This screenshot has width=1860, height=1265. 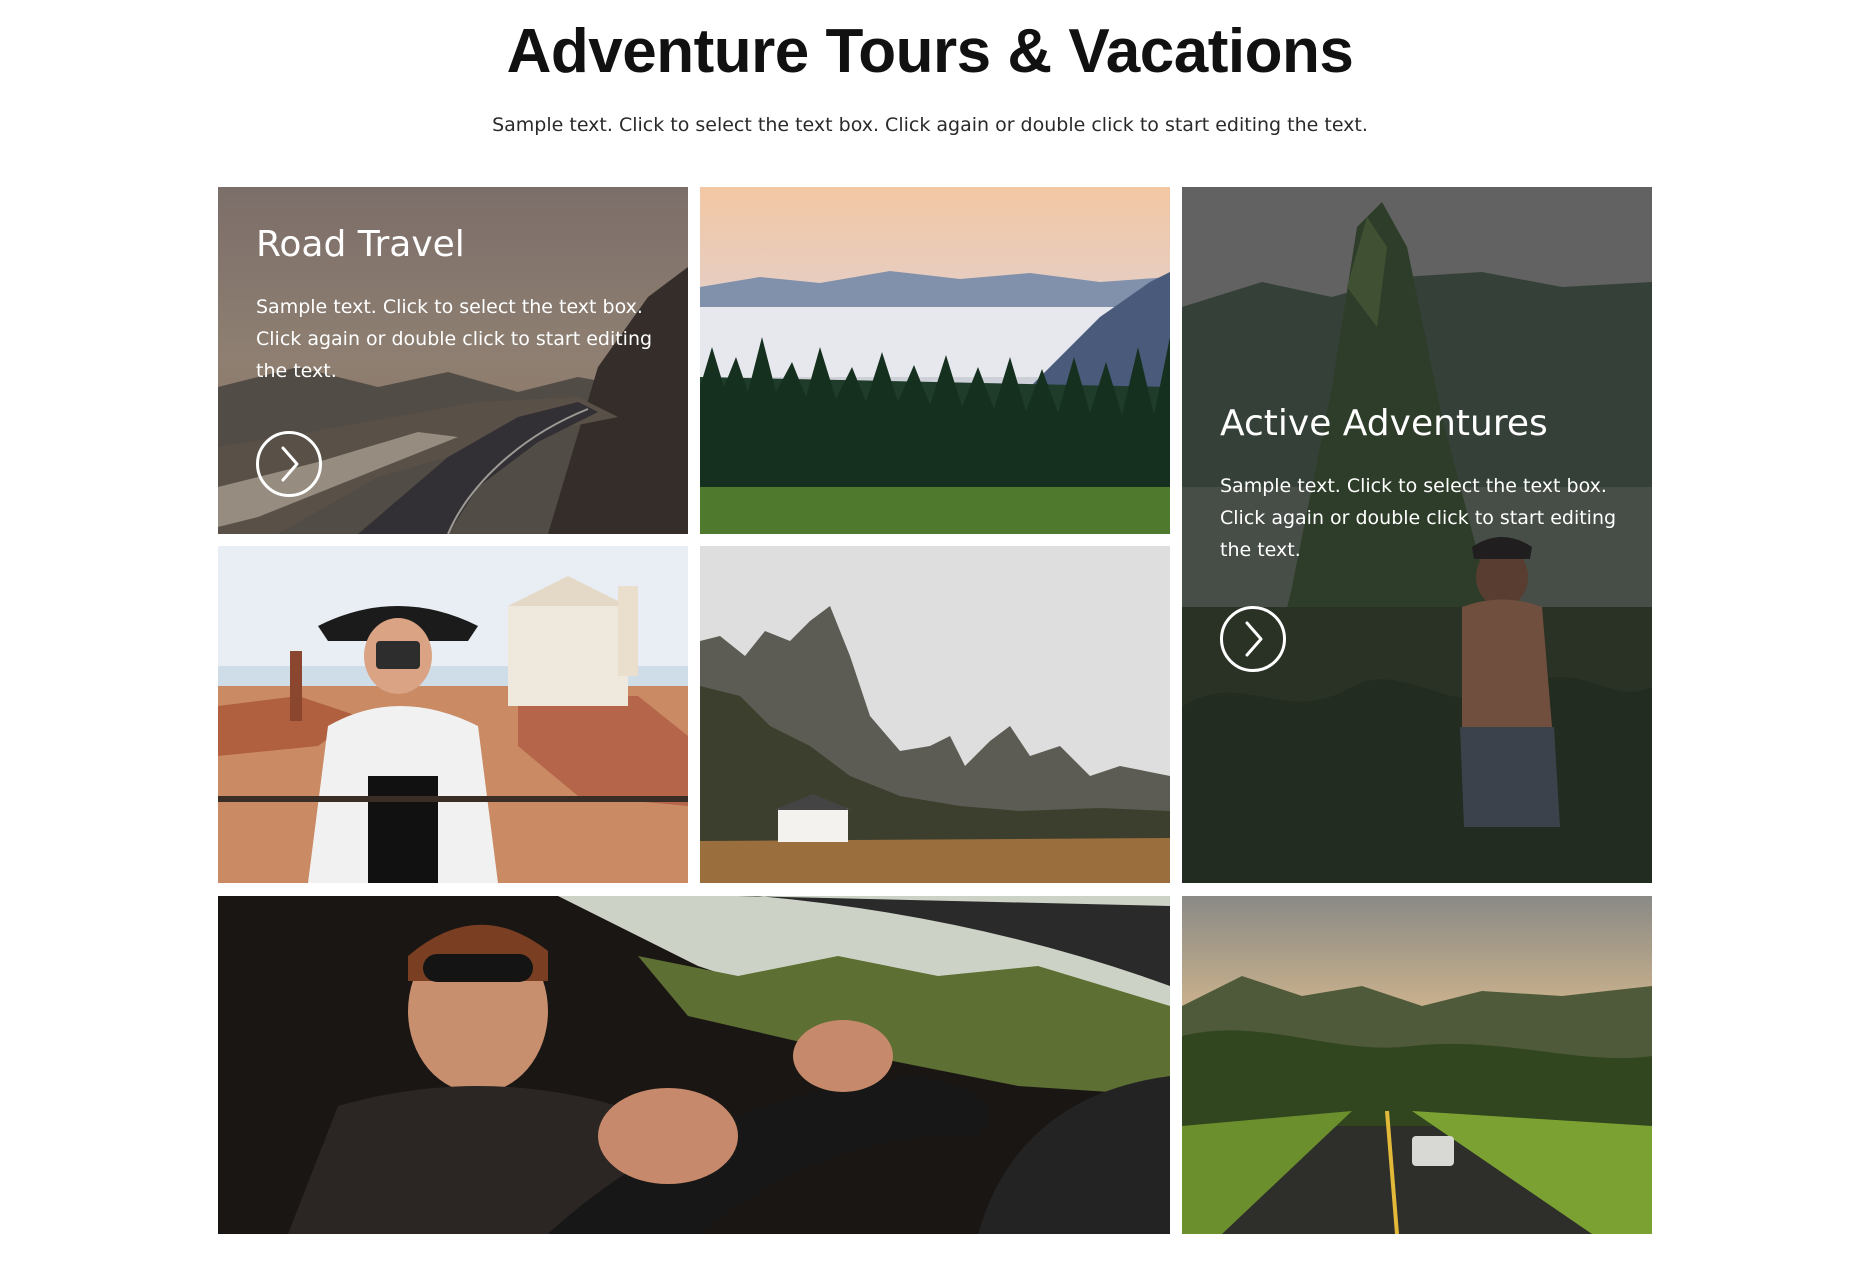 I want to click on jungle-road-image, so click(x=1417, y=1065).